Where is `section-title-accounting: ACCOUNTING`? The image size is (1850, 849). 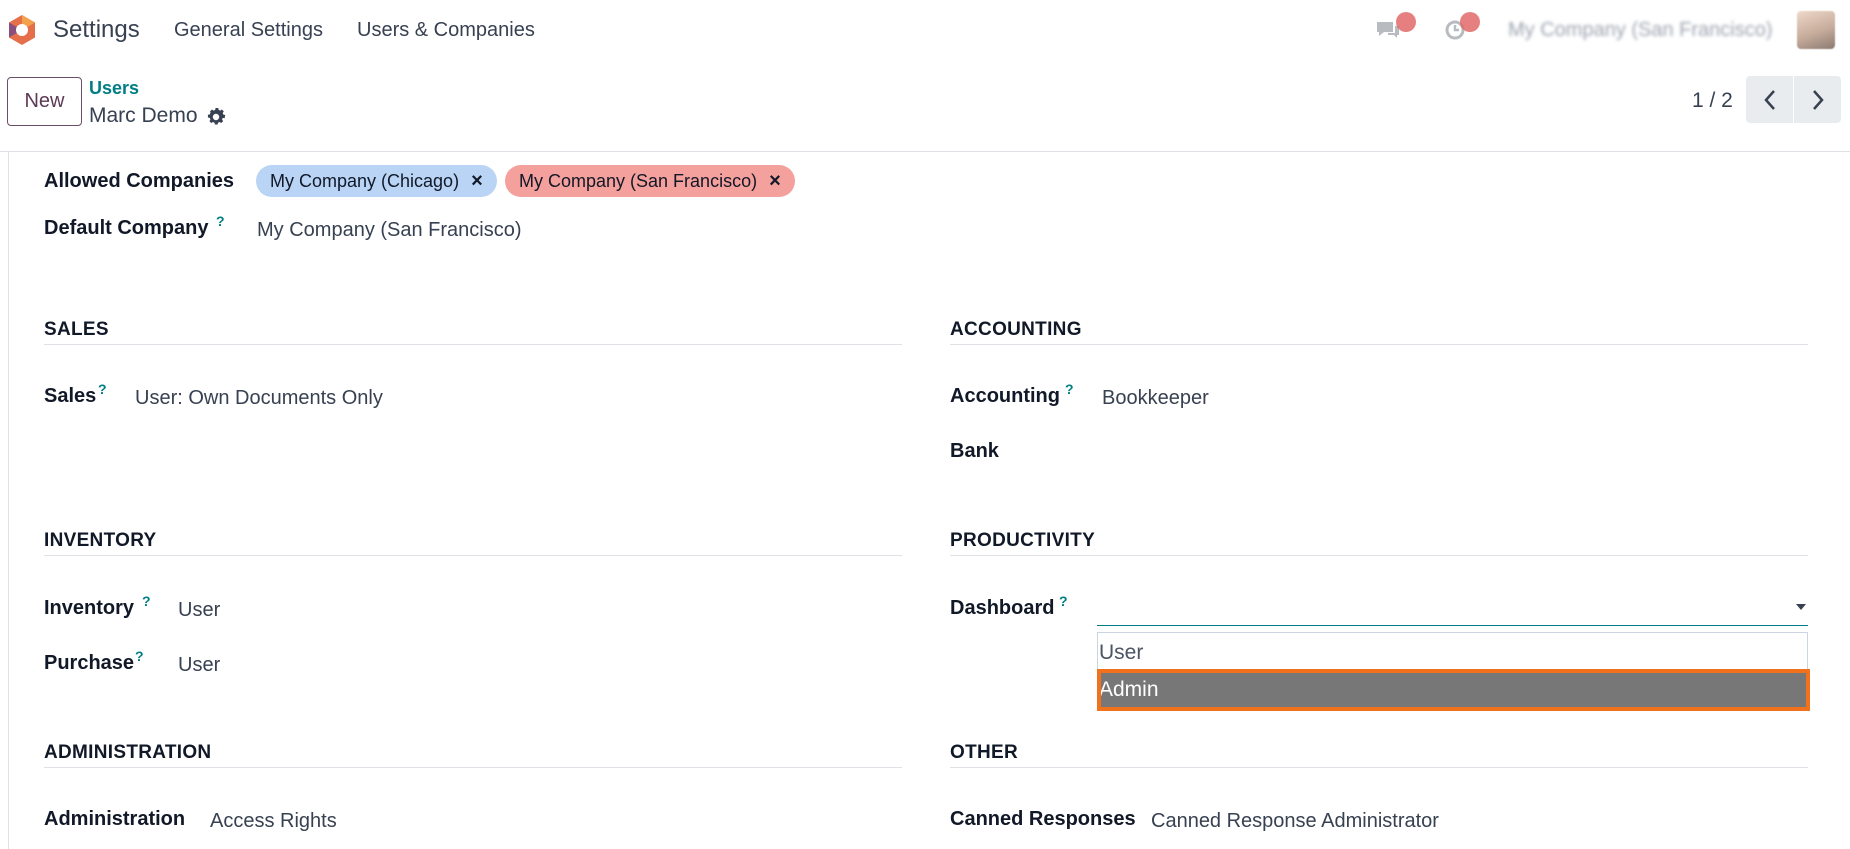 section-title-accounting: ACCOUNTING is located at coordinates (1016, 329).